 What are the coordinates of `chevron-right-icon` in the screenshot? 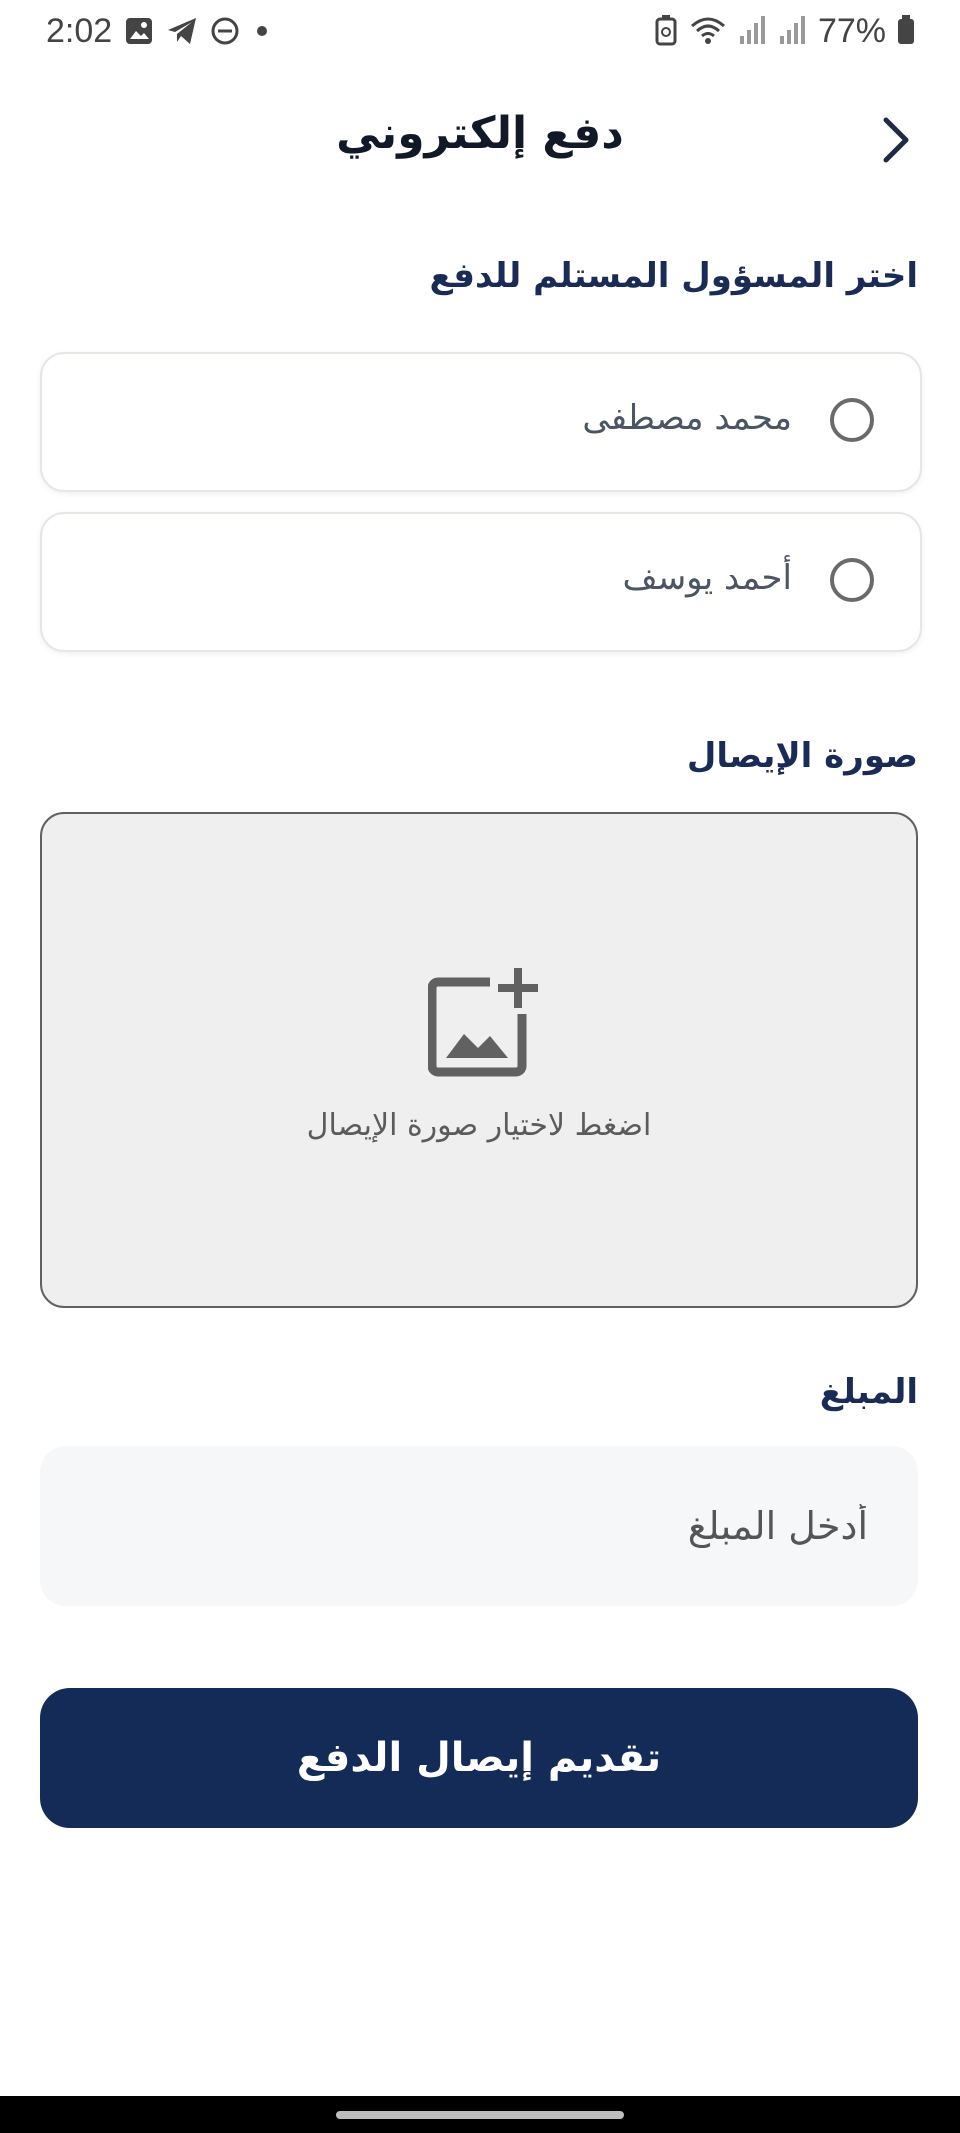 It's located at (896, 140).